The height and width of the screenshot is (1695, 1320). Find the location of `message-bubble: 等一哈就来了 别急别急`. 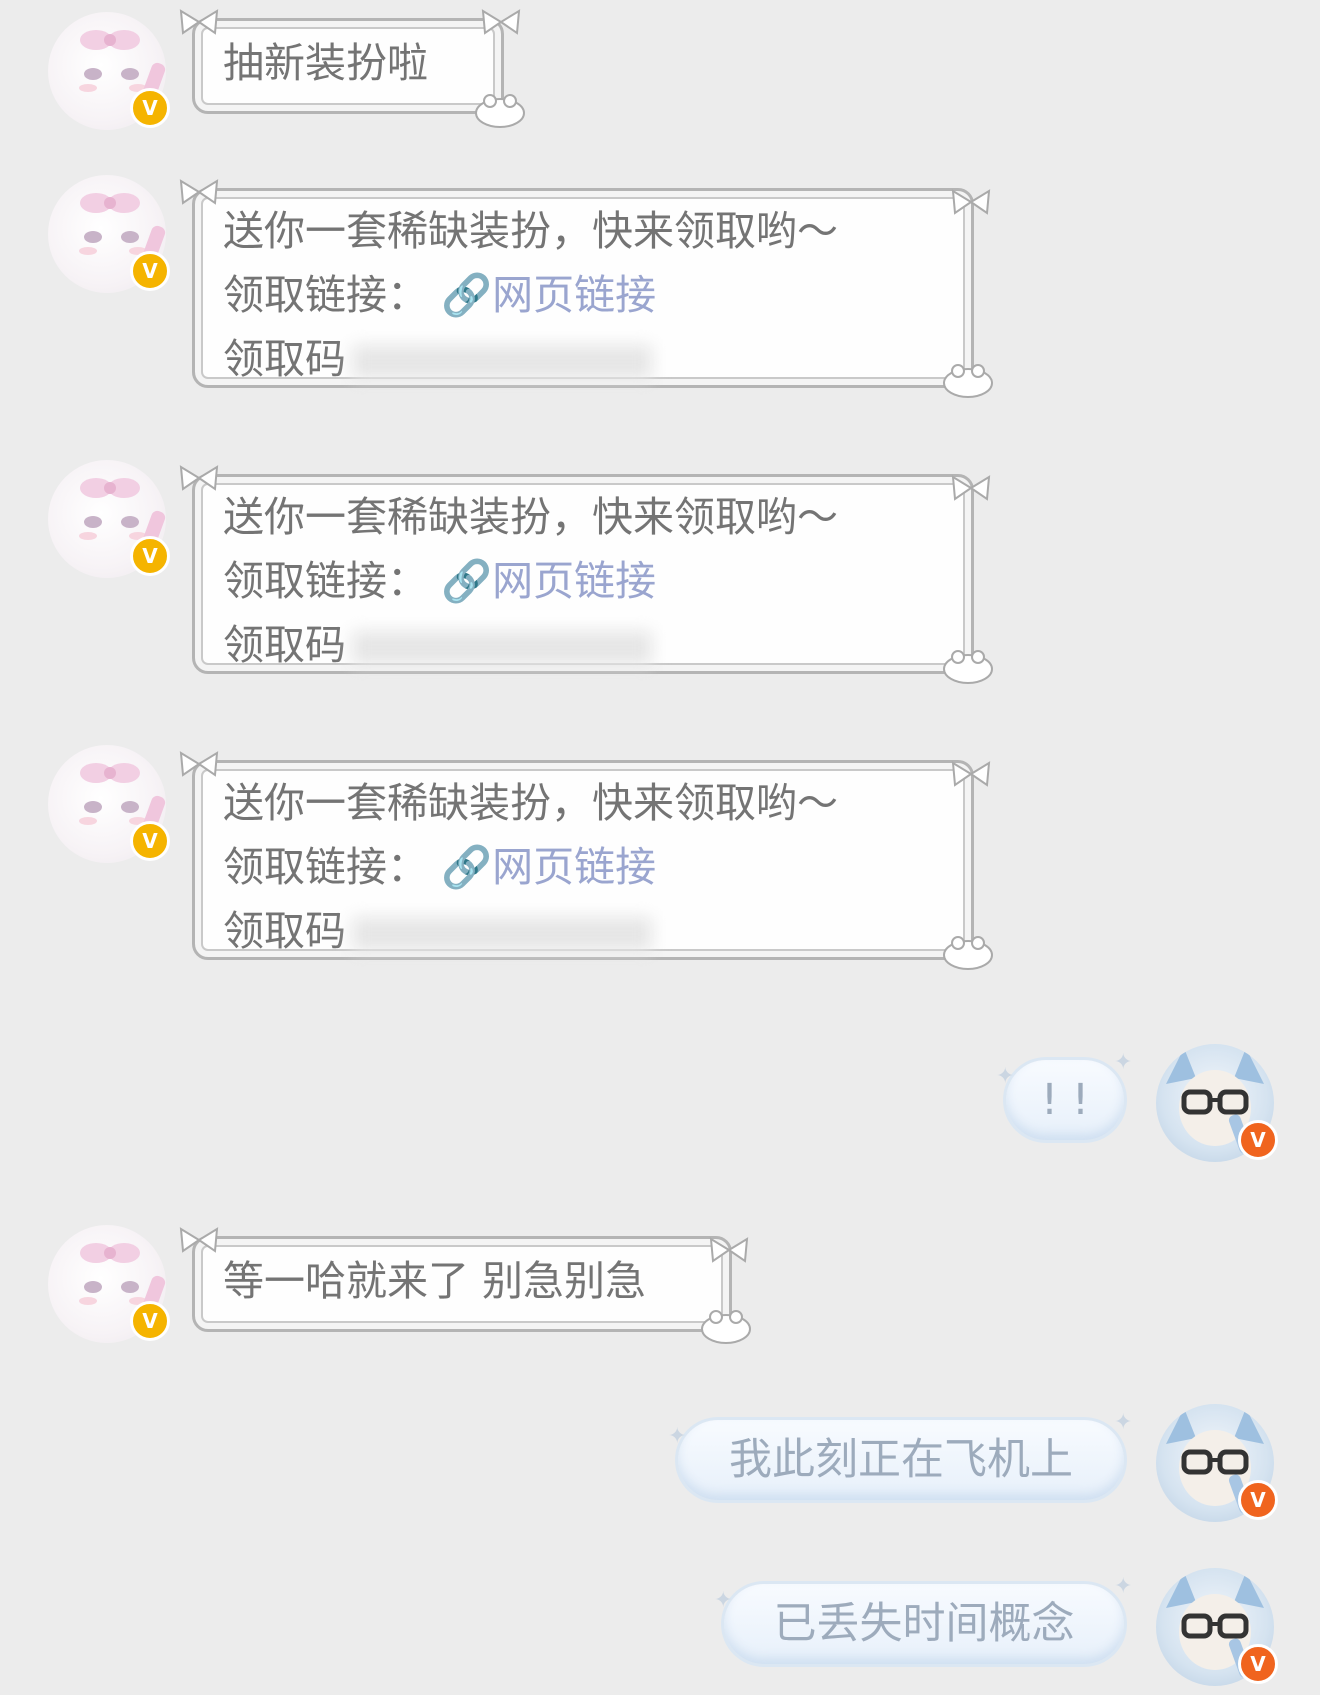

message-bubble: 等一哈就来了 别急别急 is located at coordinates (465, 1285).